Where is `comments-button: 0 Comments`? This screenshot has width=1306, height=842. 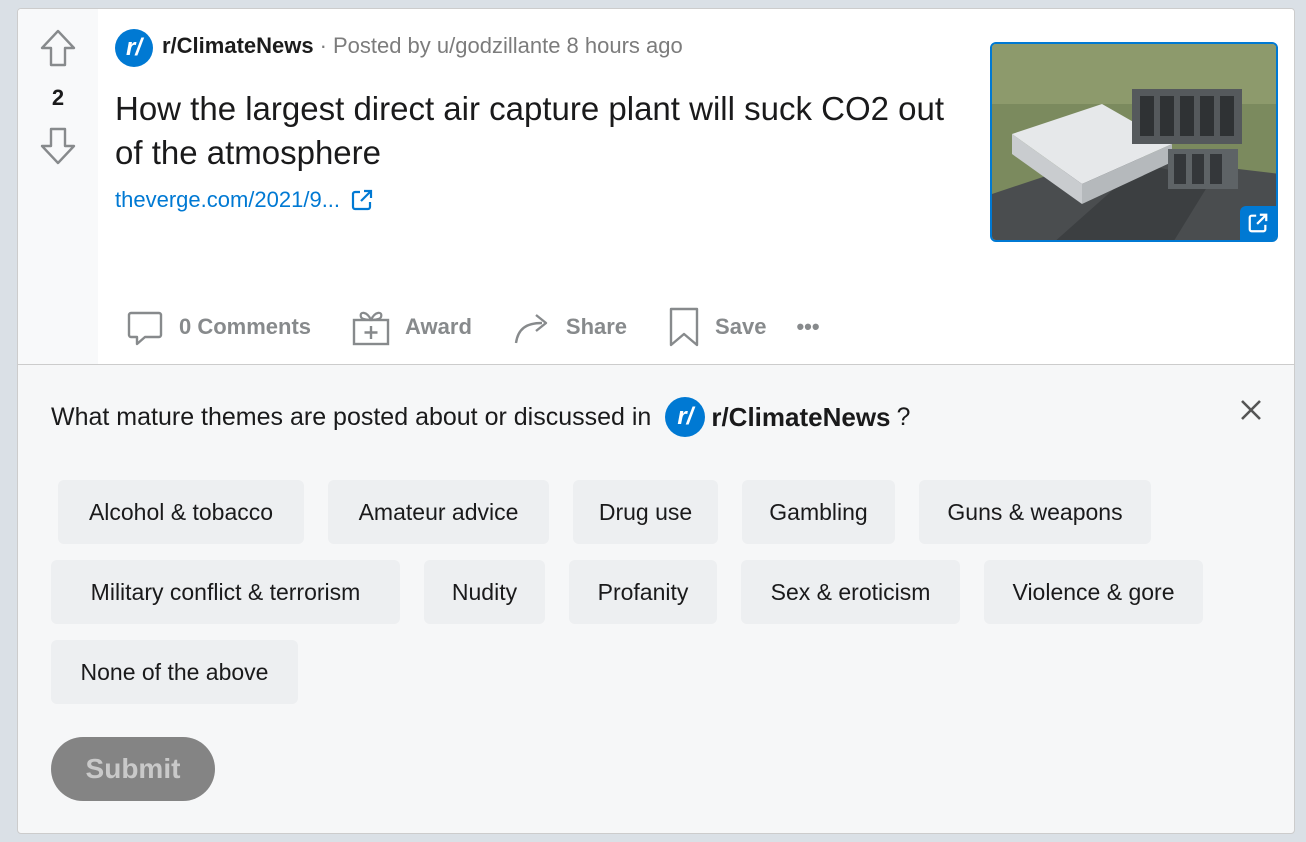 comments-button: 0 Comments is located at coordinates (218, 327).